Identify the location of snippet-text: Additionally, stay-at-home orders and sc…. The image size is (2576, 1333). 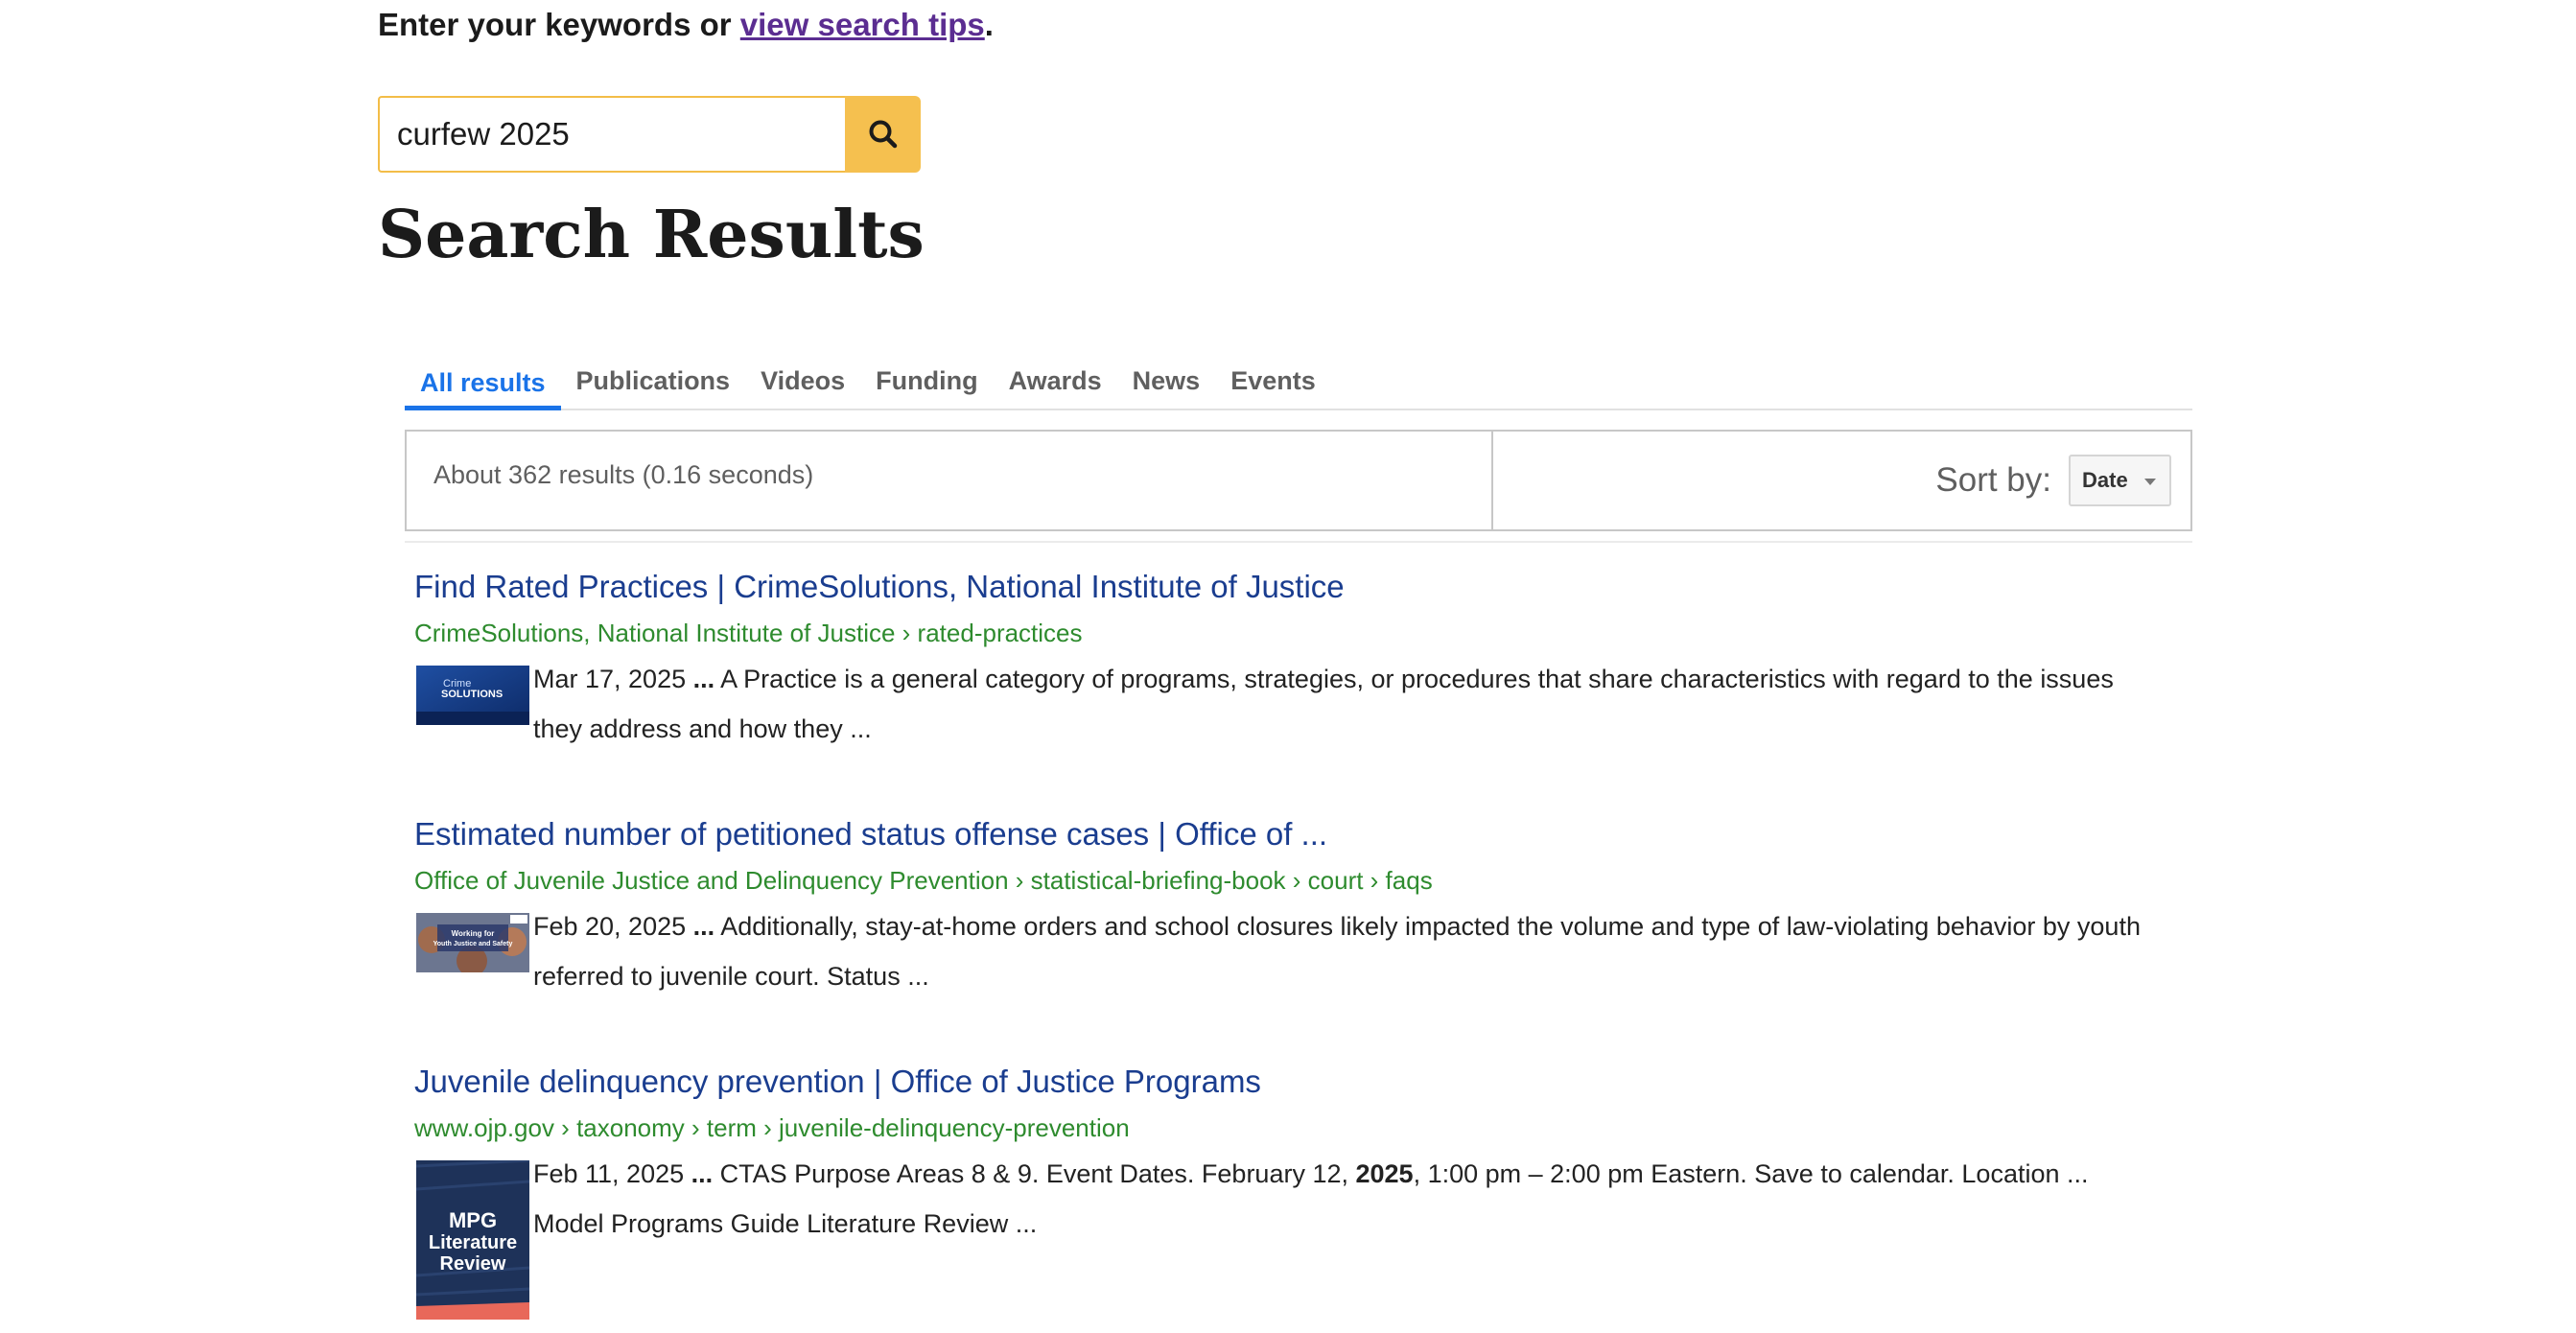
(1337, 951).